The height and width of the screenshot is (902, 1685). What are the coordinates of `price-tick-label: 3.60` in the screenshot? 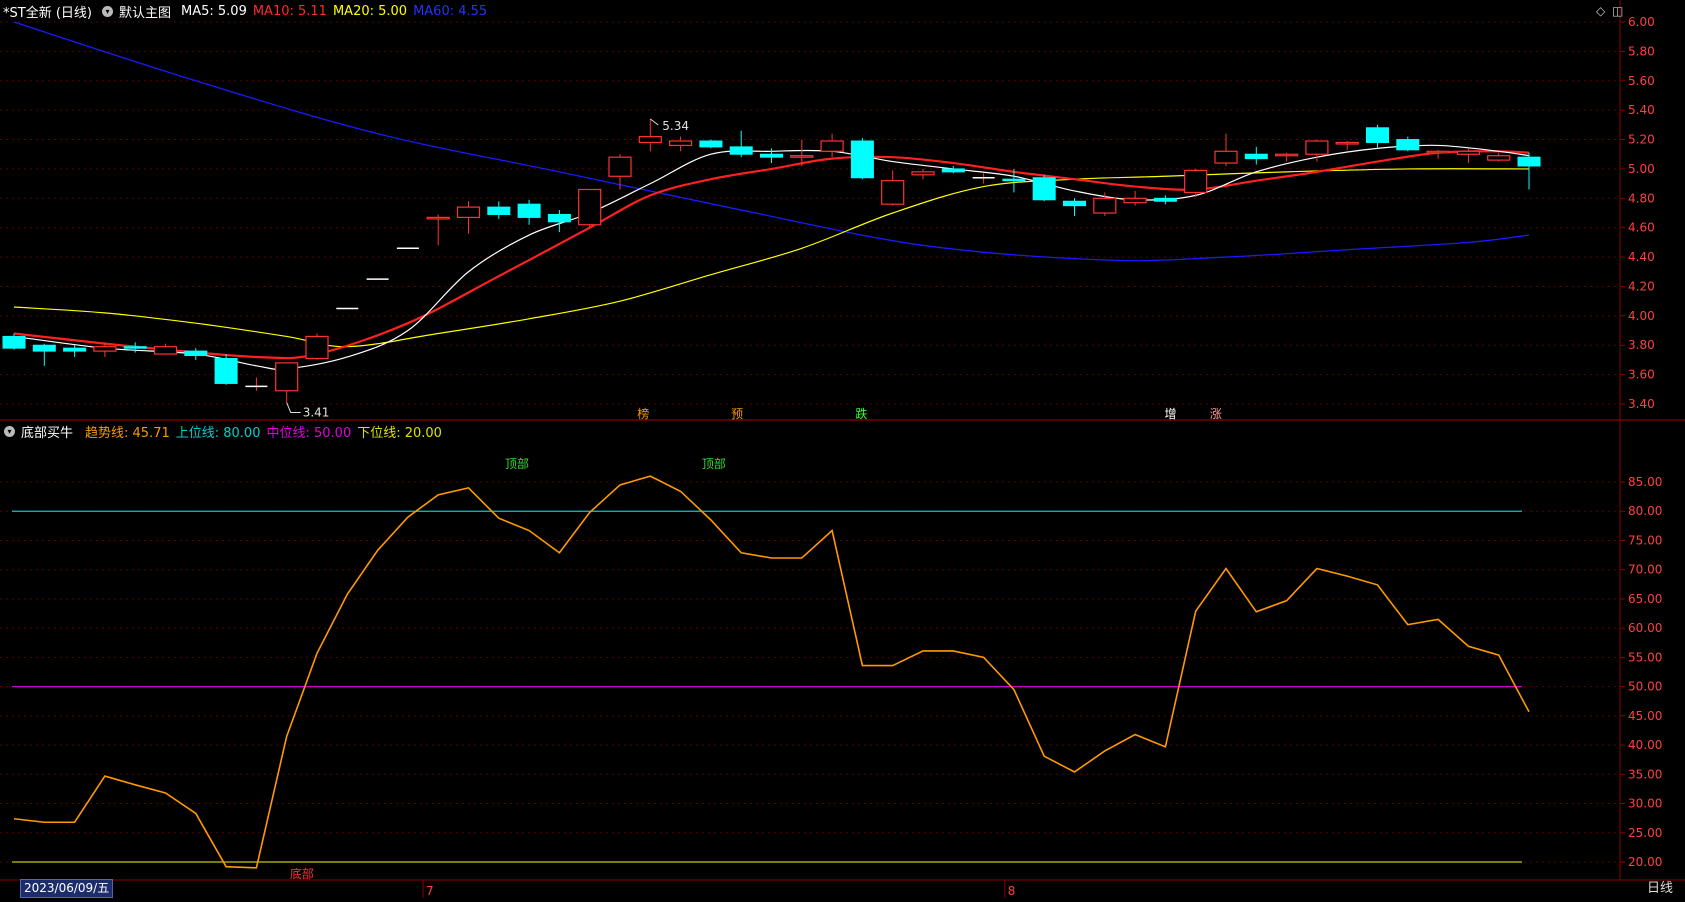 It's located at (1641, 375).